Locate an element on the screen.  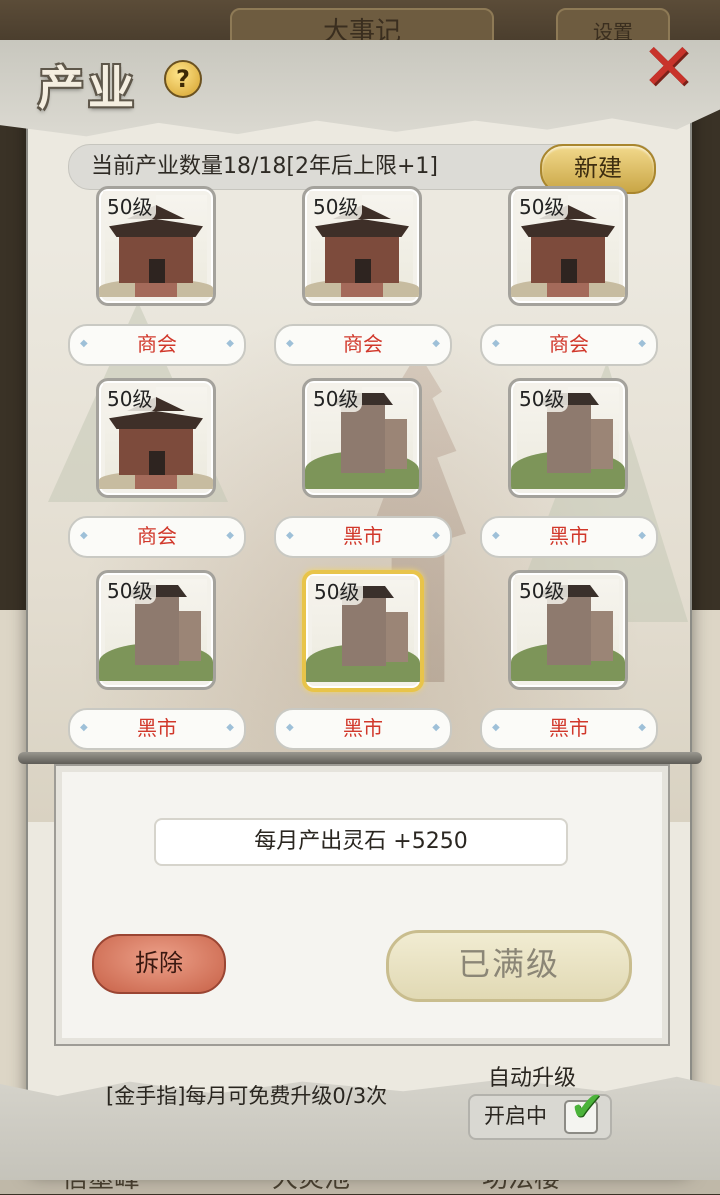
golden-finger-text: [金手指]每月可免费升级0/3次 is located at coordinates (247, 1096).